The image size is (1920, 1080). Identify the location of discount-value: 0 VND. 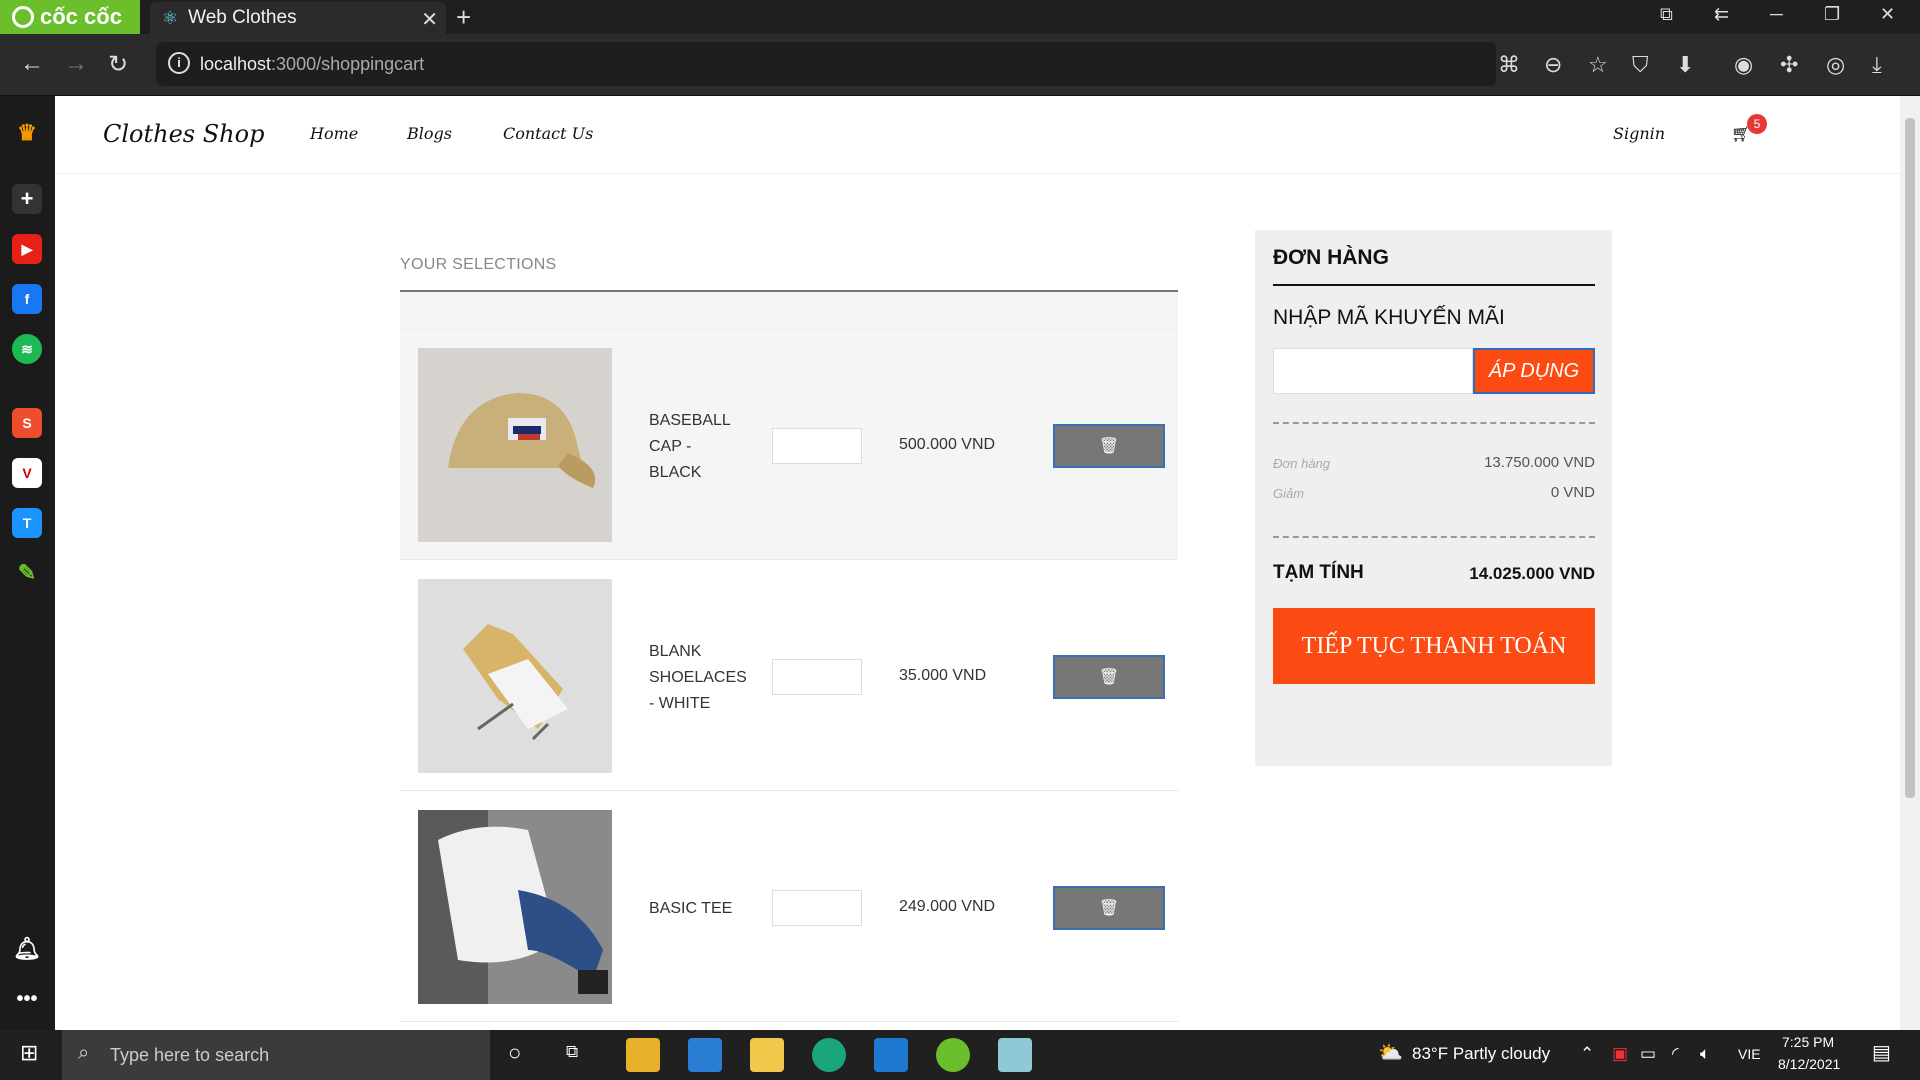
(1572, 492).